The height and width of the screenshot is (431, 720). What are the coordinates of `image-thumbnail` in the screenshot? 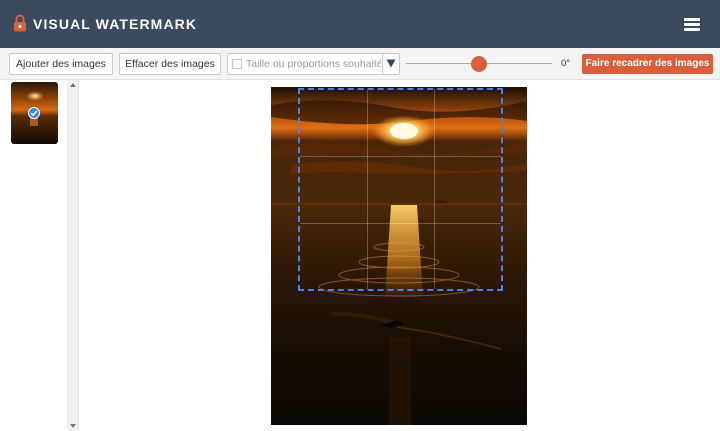 It's located at (34, 113).